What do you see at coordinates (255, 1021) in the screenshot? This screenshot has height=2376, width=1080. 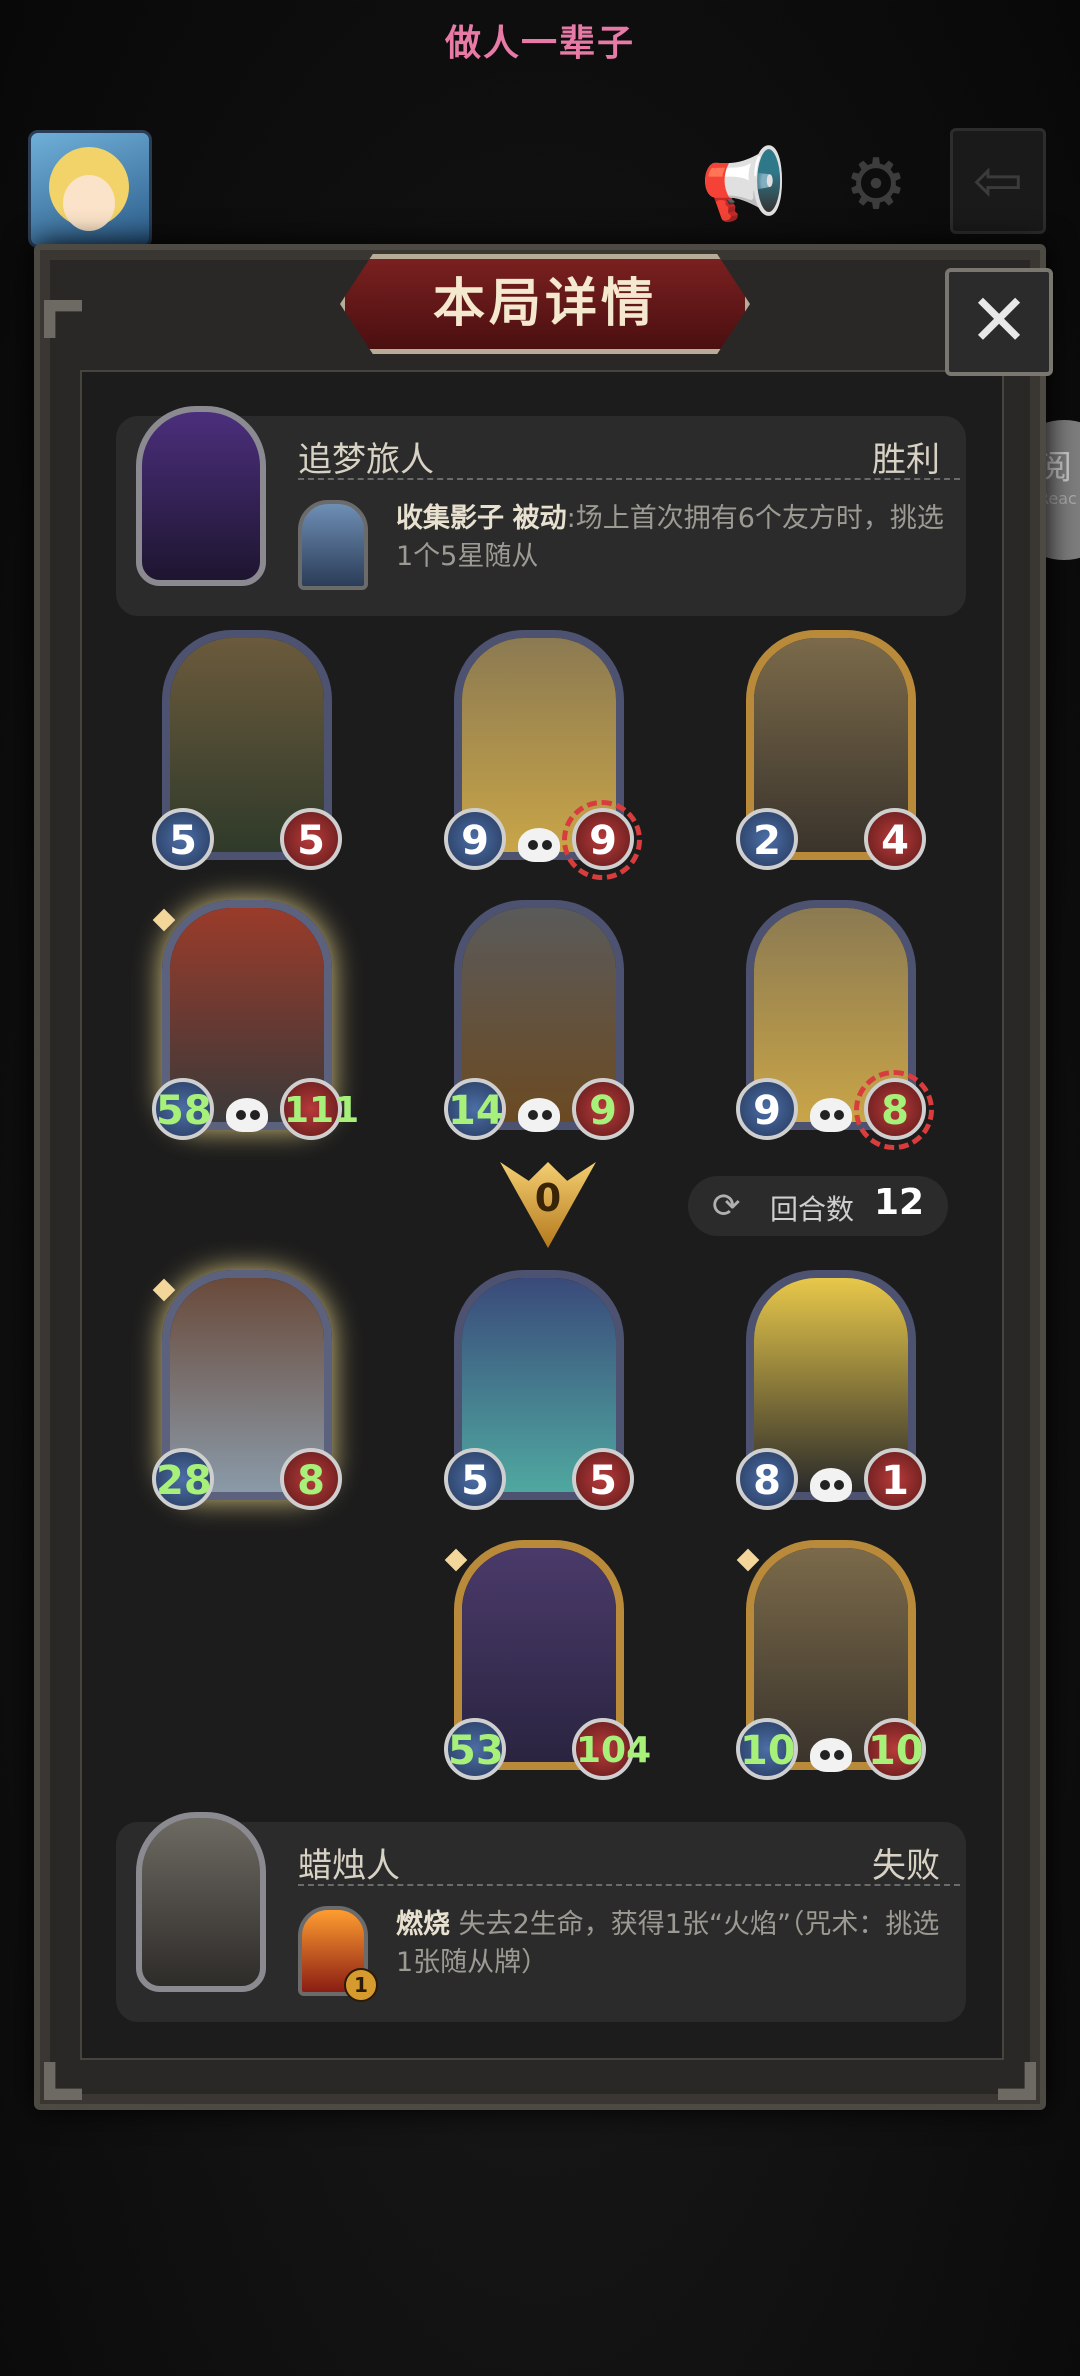 I see `minion-card: 58 111` at bounding box center [255, 1021].